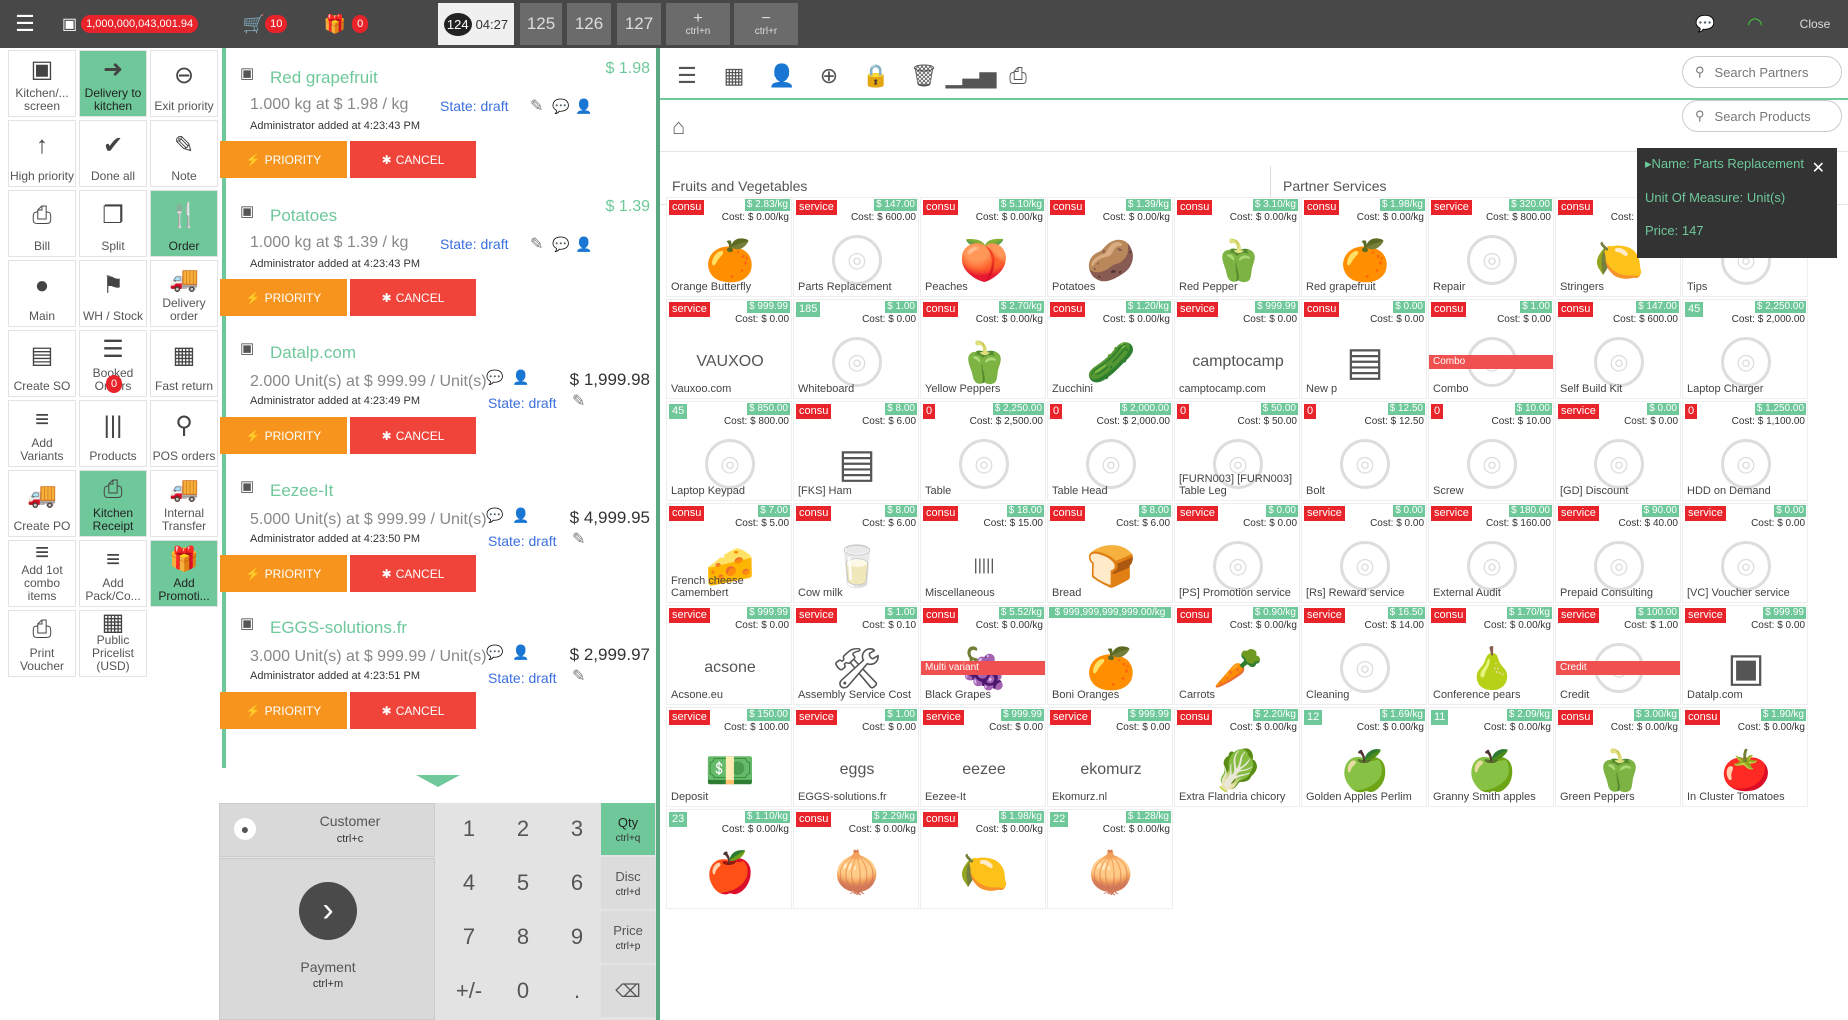  What do you see at coordinates (469, 991) in the screenshot?
I see `numpad-key-plus-minus: +/-` at bounding box center [469, 991].